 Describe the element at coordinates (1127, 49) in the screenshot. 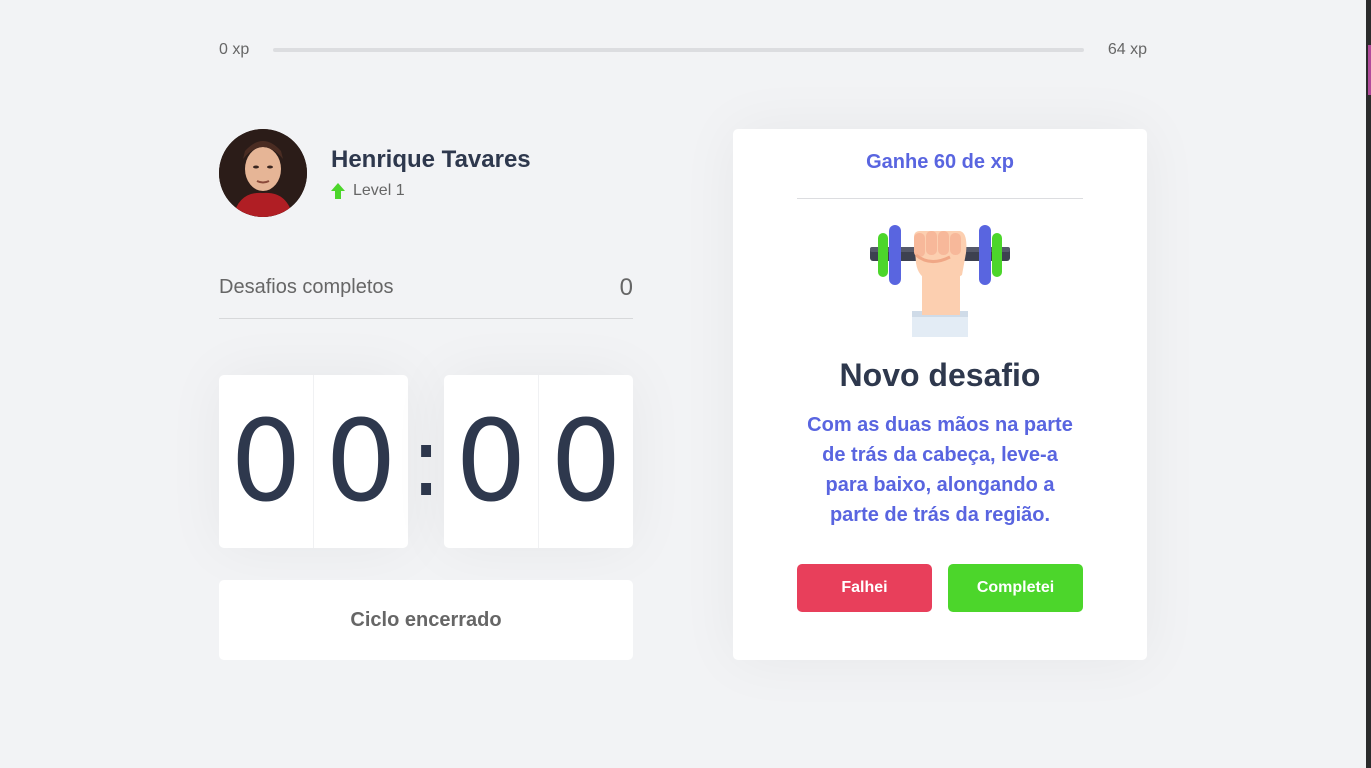

I see `xp-max-label: 64 xp` at that location.